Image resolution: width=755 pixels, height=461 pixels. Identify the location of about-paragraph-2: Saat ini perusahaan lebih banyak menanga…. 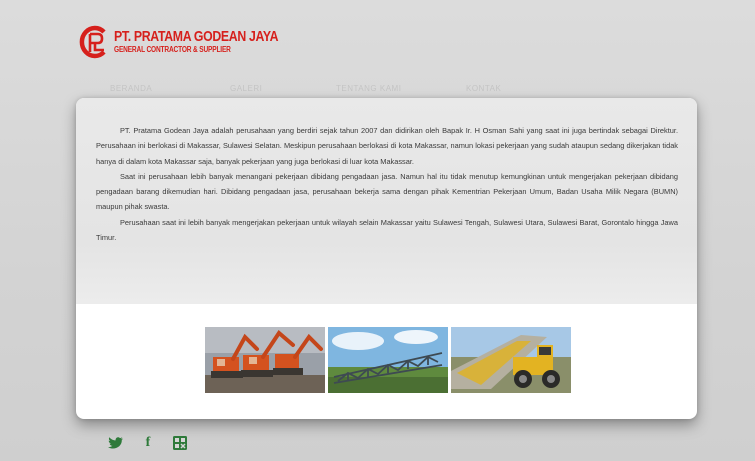
(387, 191).